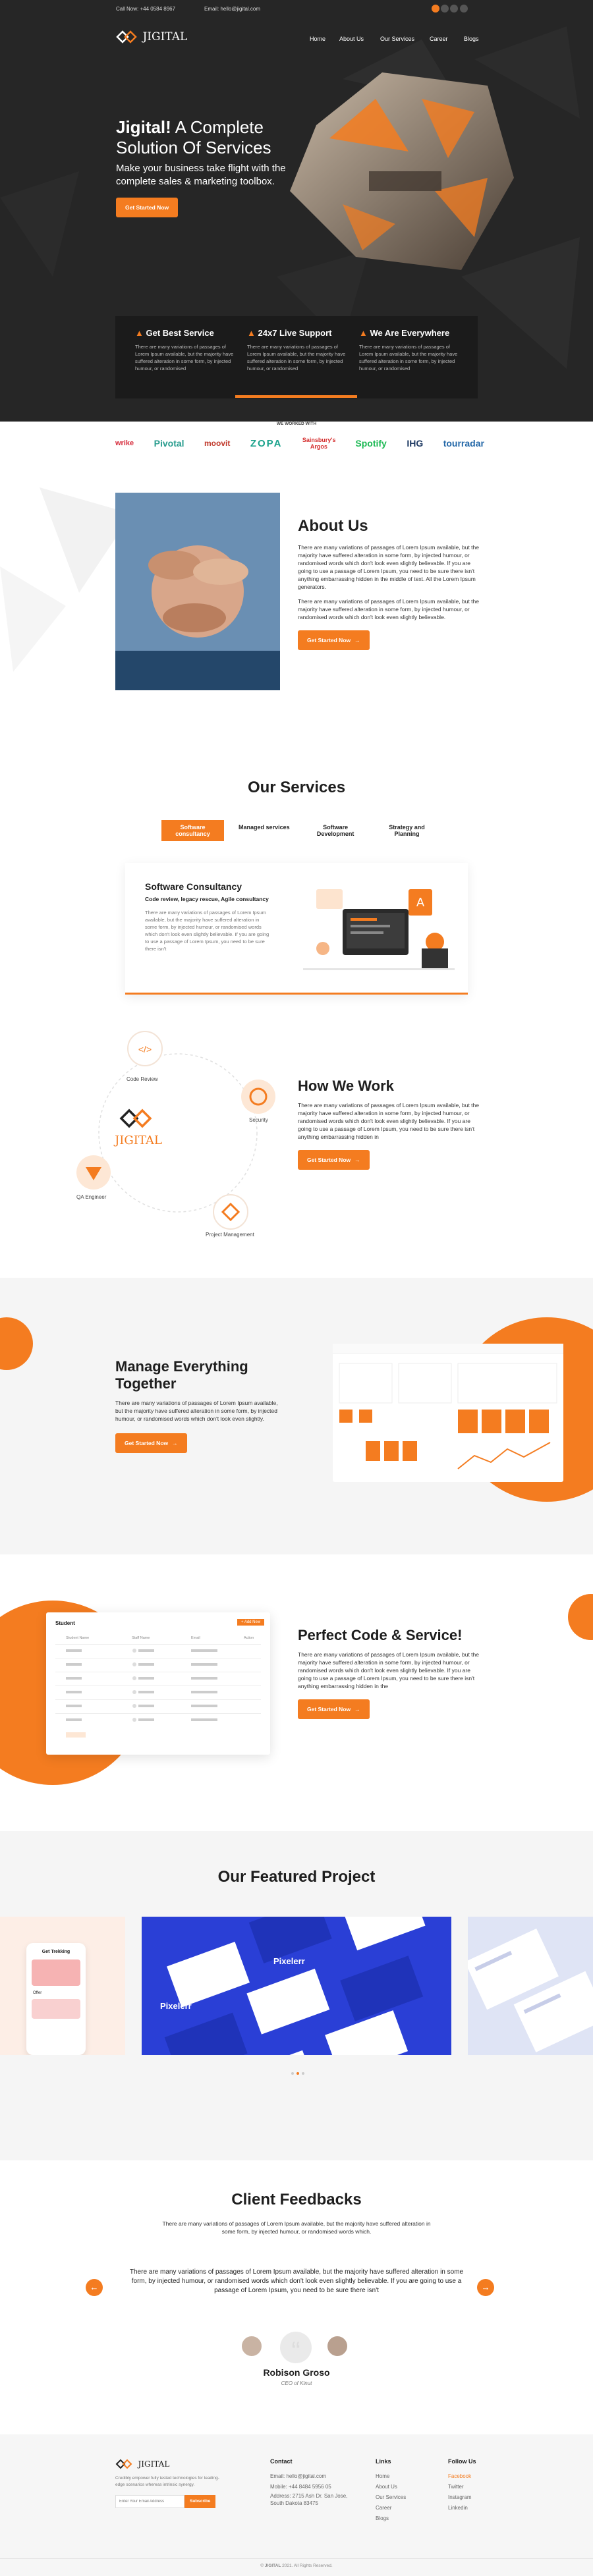  What do you see at coordinates (124, 443) in the screenshot?
I see `logo-wrike: wrike` at bounding box center [124, 443].